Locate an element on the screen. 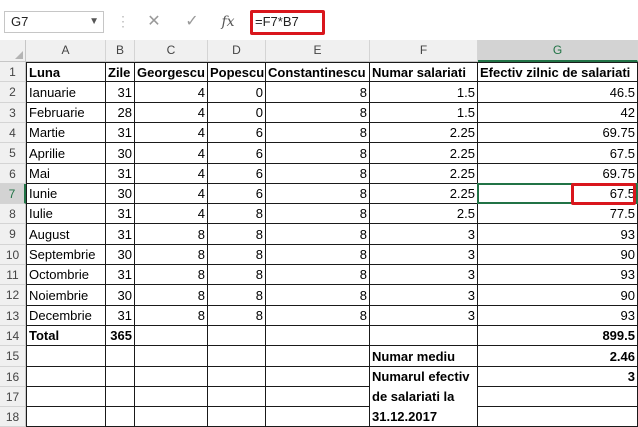  column-header-c: C is located at coordinates (171, 51).